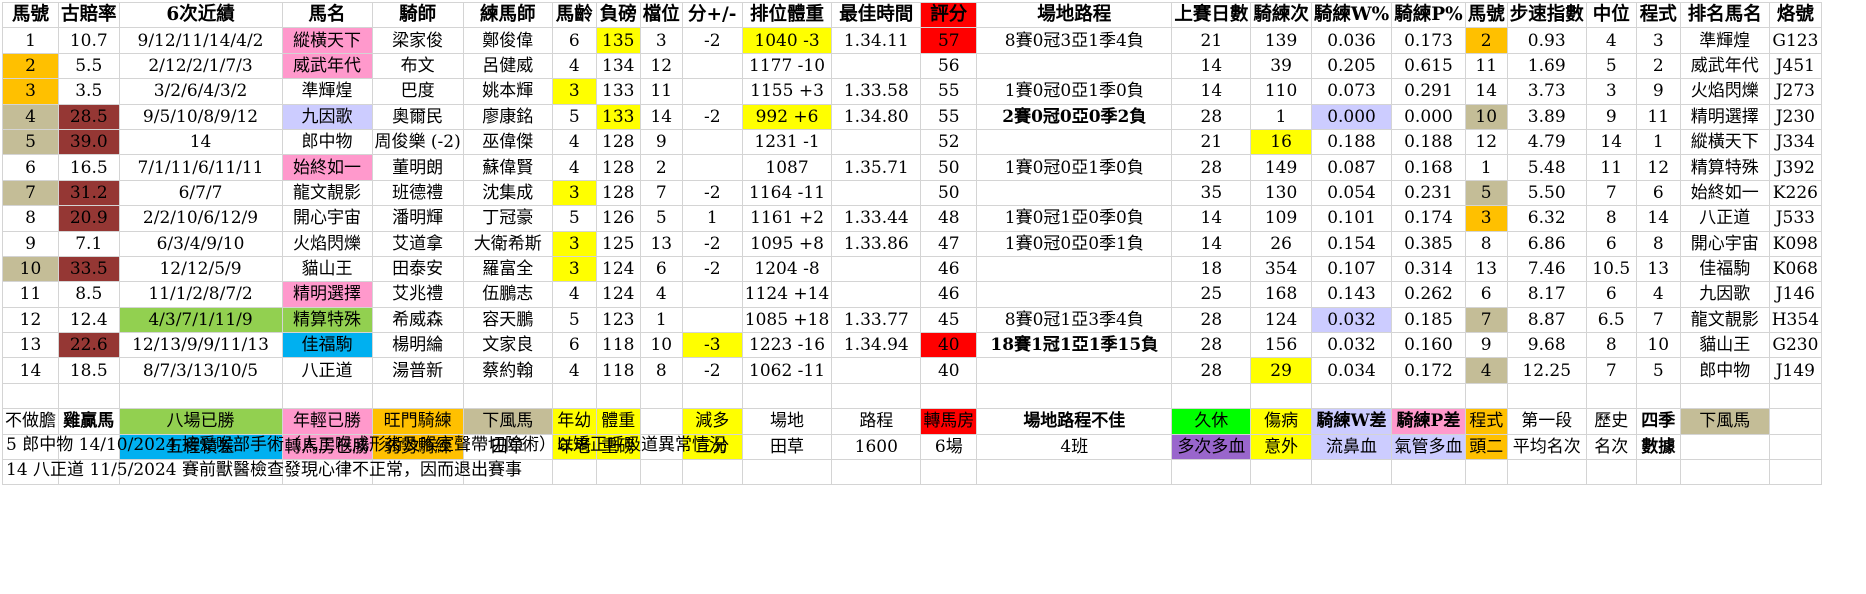 This screenshot has width=1866, height=594. Describe the element at coordinates (618, 320) in the screenshot. I see `table-cell: 123` at that location.